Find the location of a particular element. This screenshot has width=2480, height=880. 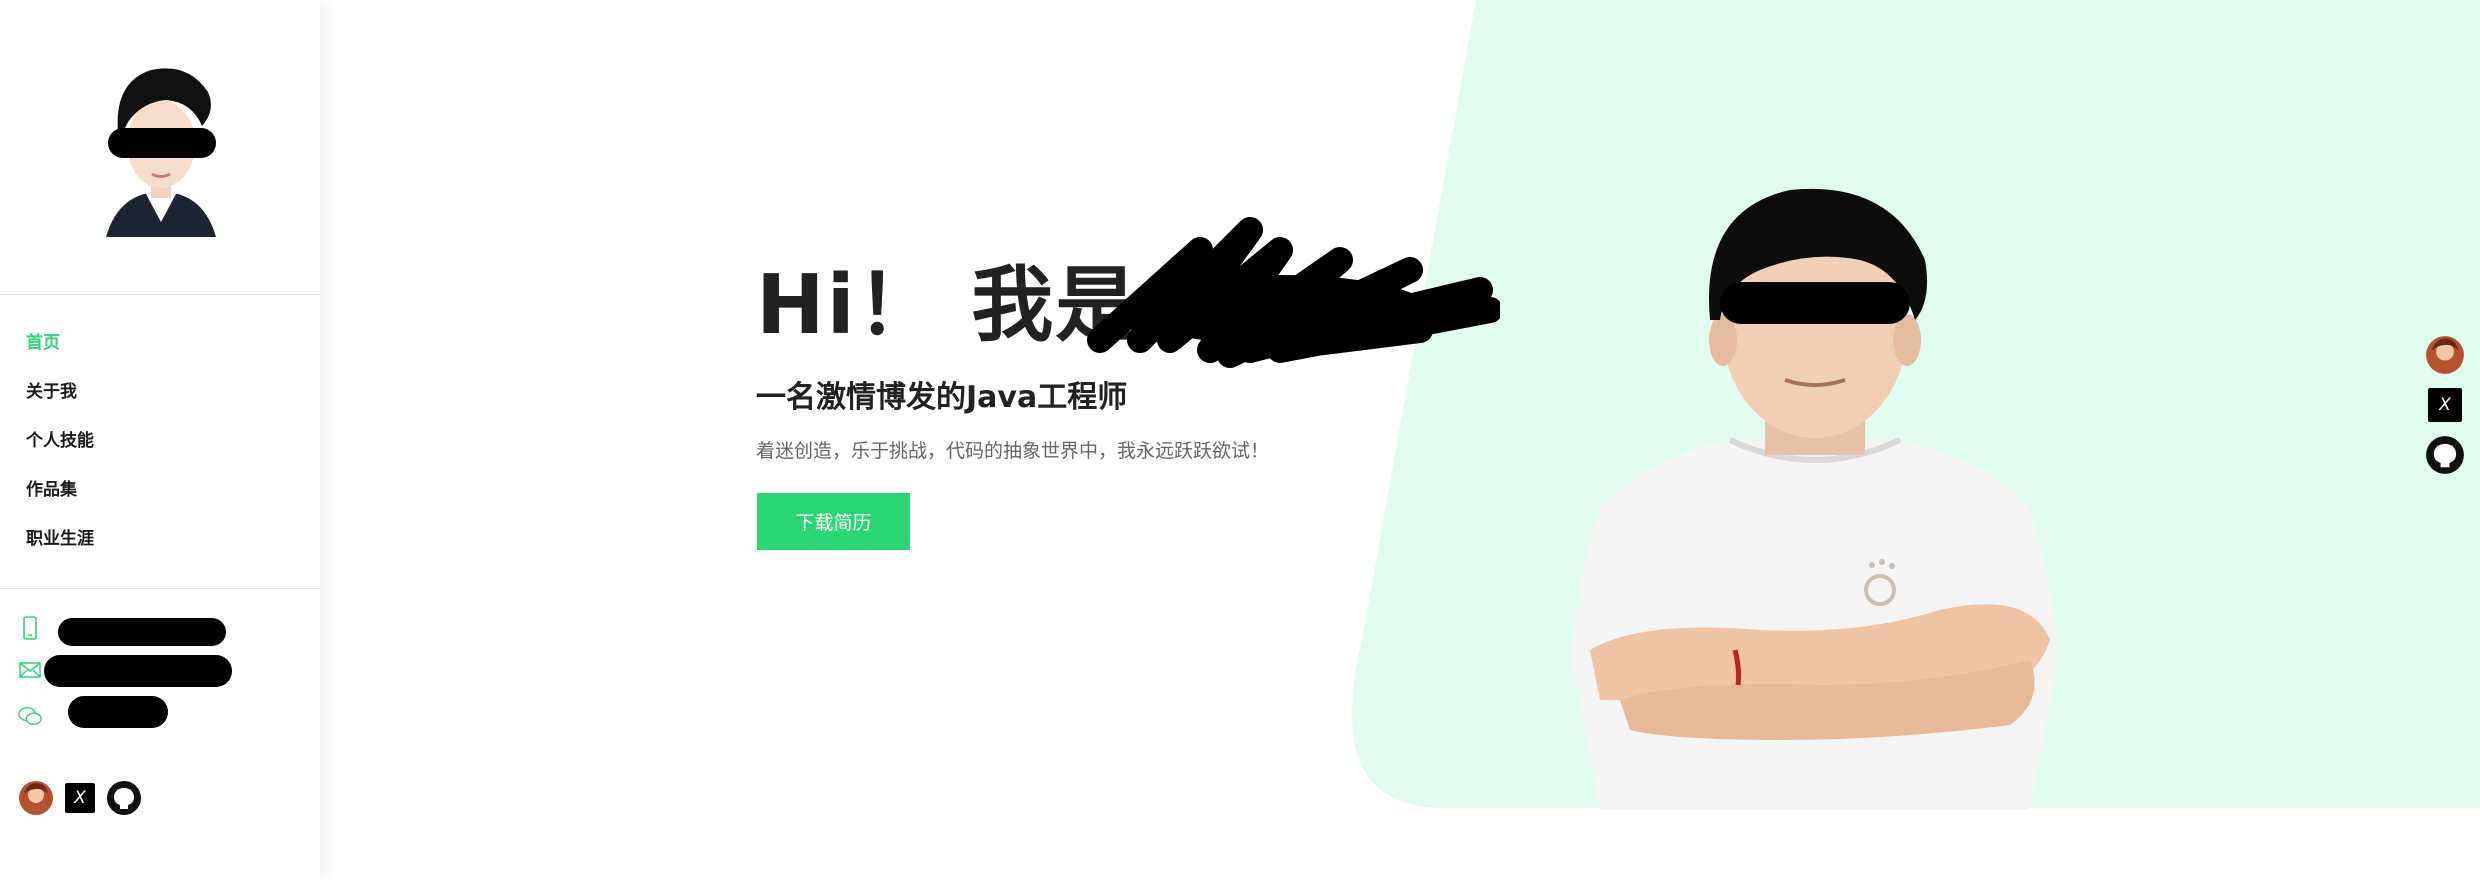

nav-item-portfolio: 作品集 is located at coordinates (60, 496).